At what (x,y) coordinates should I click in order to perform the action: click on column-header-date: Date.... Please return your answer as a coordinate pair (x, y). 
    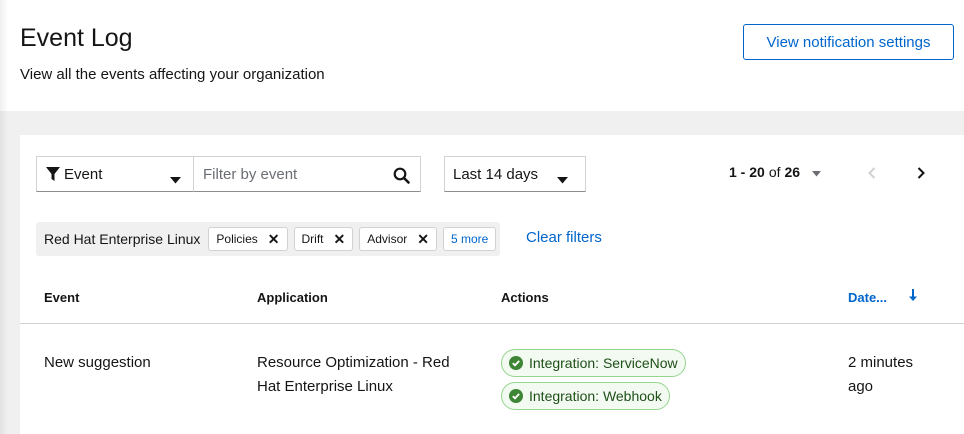
    Looking at the image, I should click on (867, 297).